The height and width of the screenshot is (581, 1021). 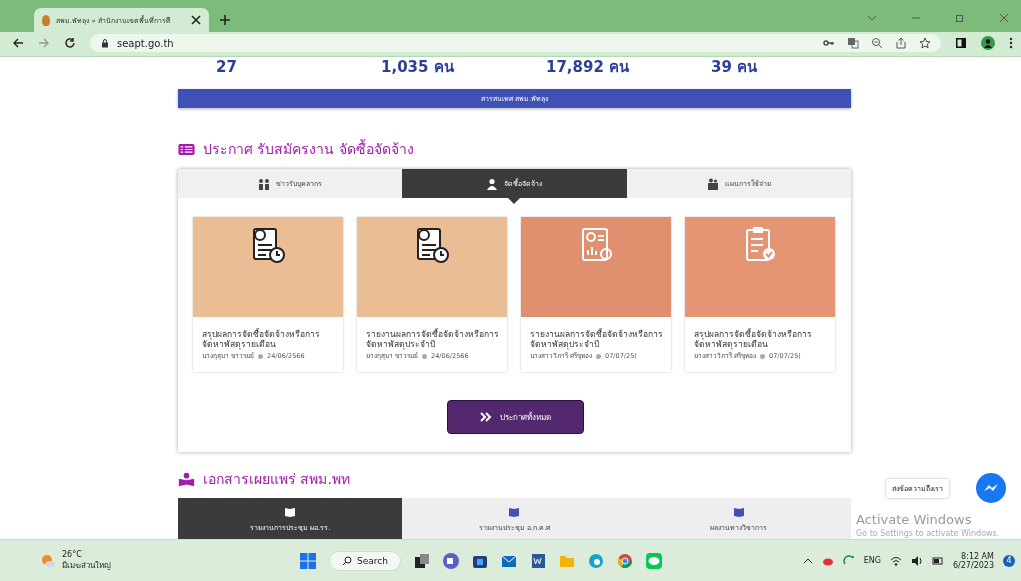 What do you see at coordinates (421, 560) in the screenshot?
I see `task-view-icon` at bounding box center [421, 560].